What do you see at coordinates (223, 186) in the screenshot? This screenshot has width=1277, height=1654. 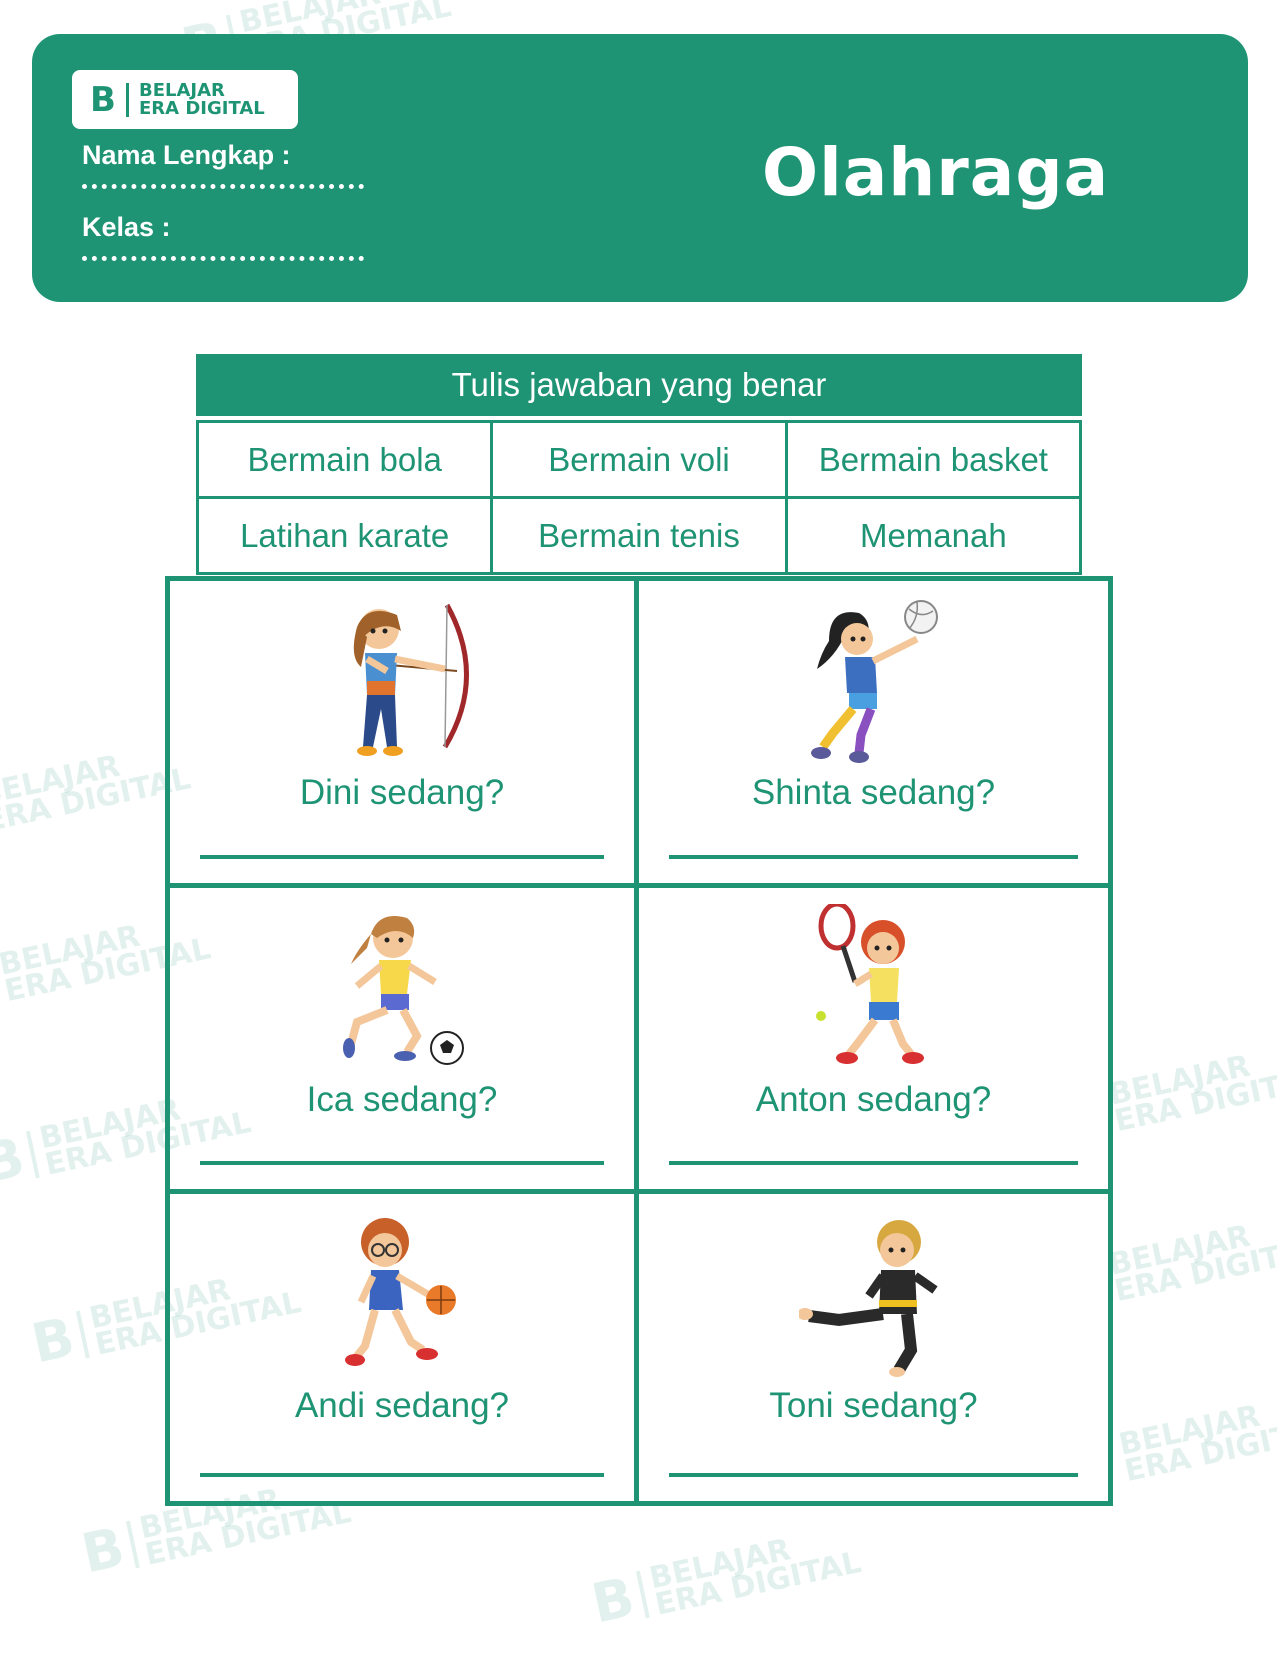 I see `name-dotted-line` at bounding box center [223, 186].